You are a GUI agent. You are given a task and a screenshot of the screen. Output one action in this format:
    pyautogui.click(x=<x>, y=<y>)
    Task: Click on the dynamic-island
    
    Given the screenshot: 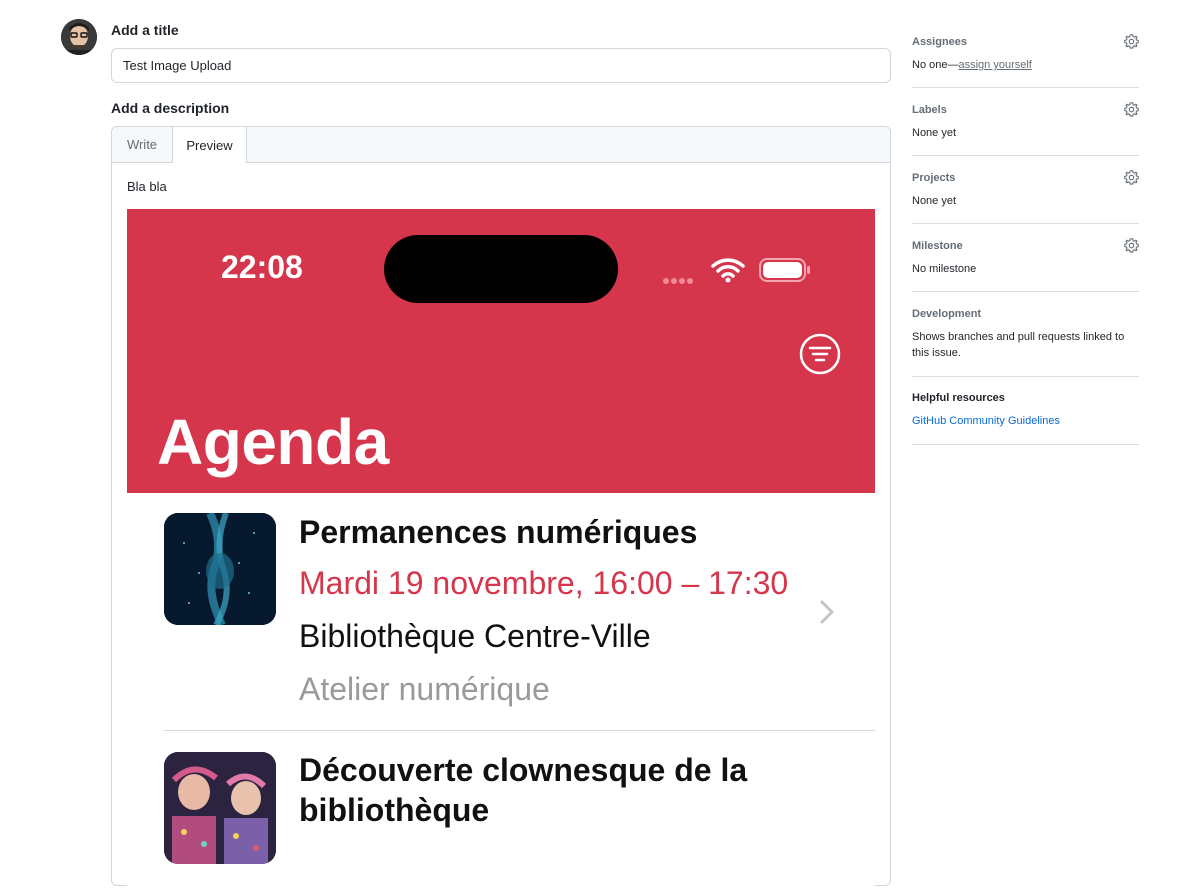 What is the action you would take?
    pyautogui.click(x=501, y=269)
    